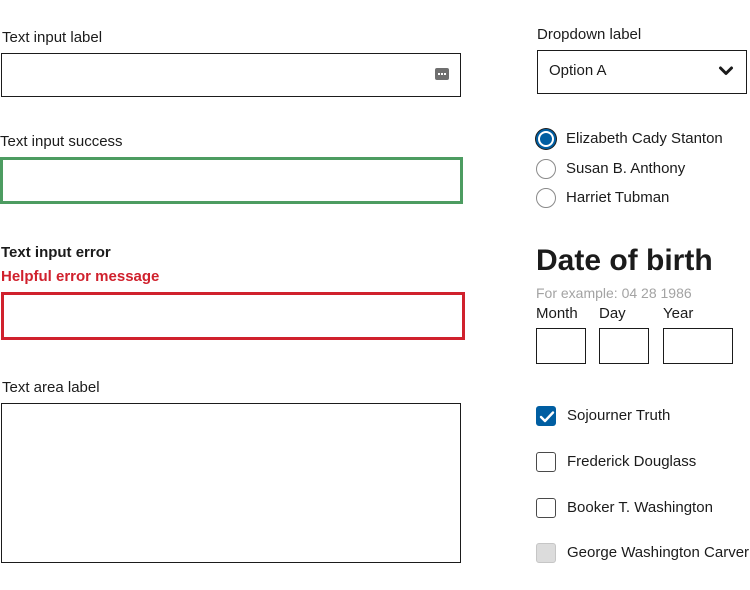  I want to click on date-of-birth-hint: For example: 04 28 1986, so click(614, 293).